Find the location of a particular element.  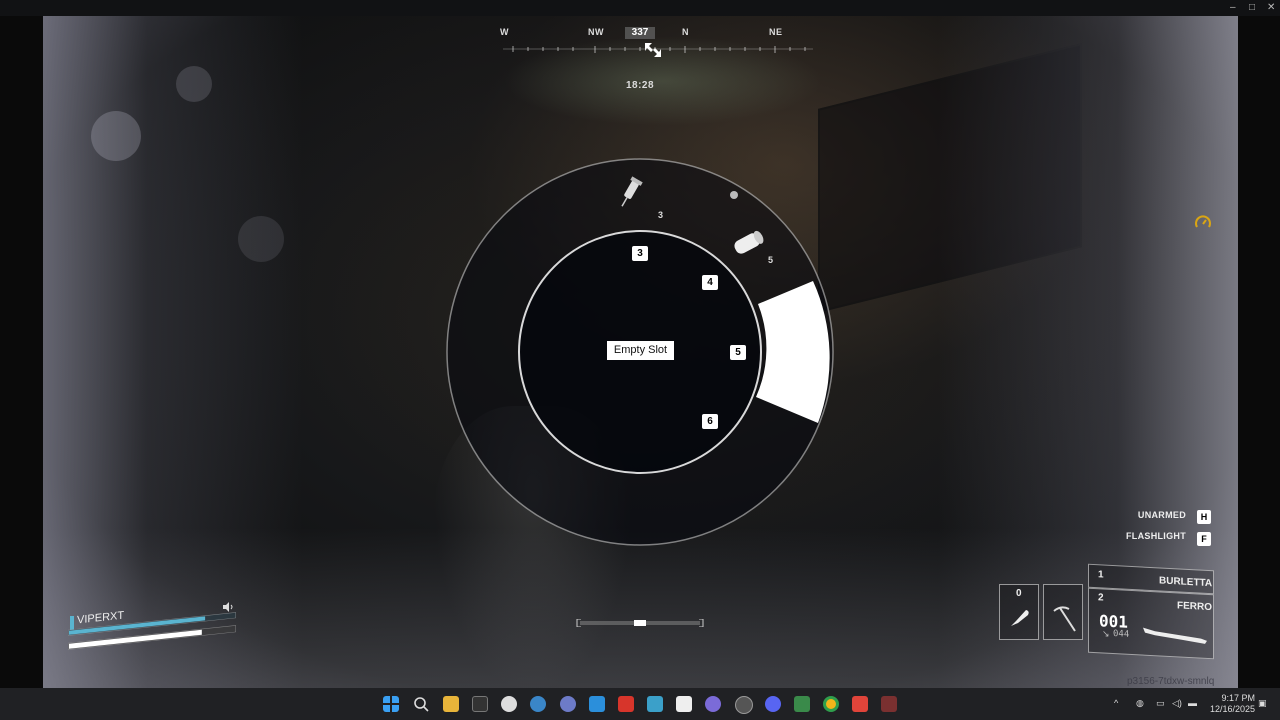

notes-icon is located at coordinates (655, 704).